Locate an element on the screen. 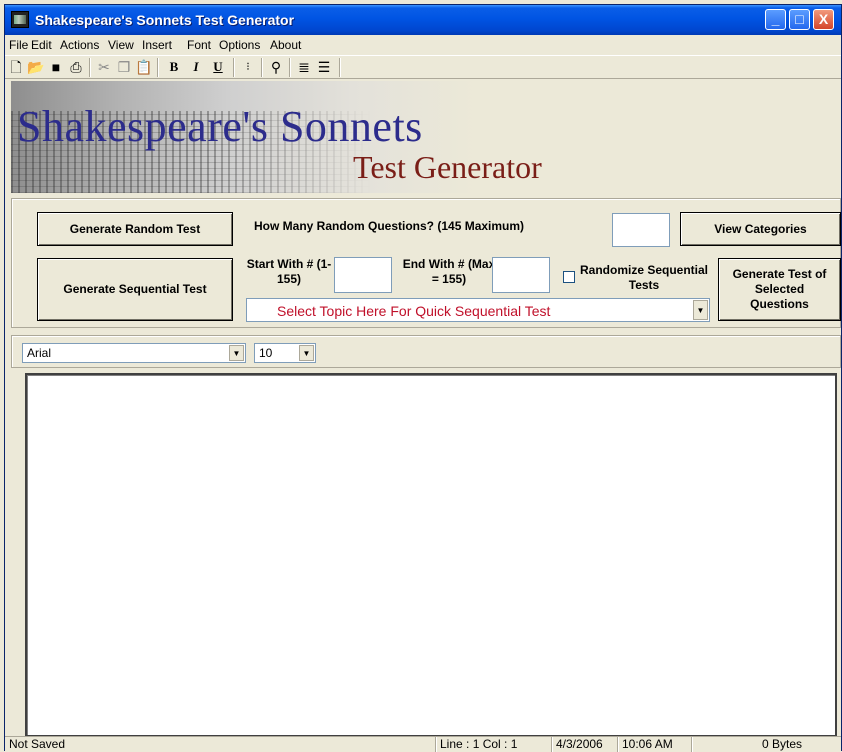 The height and width of the screenshot is (752, 842). time-status: 10:06 AM is located at coordinates (654, 744).